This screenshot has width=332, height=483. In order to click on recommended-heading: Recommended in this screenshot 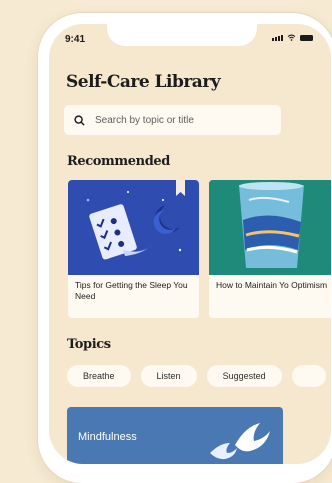, I will do `click(118, 161)`.